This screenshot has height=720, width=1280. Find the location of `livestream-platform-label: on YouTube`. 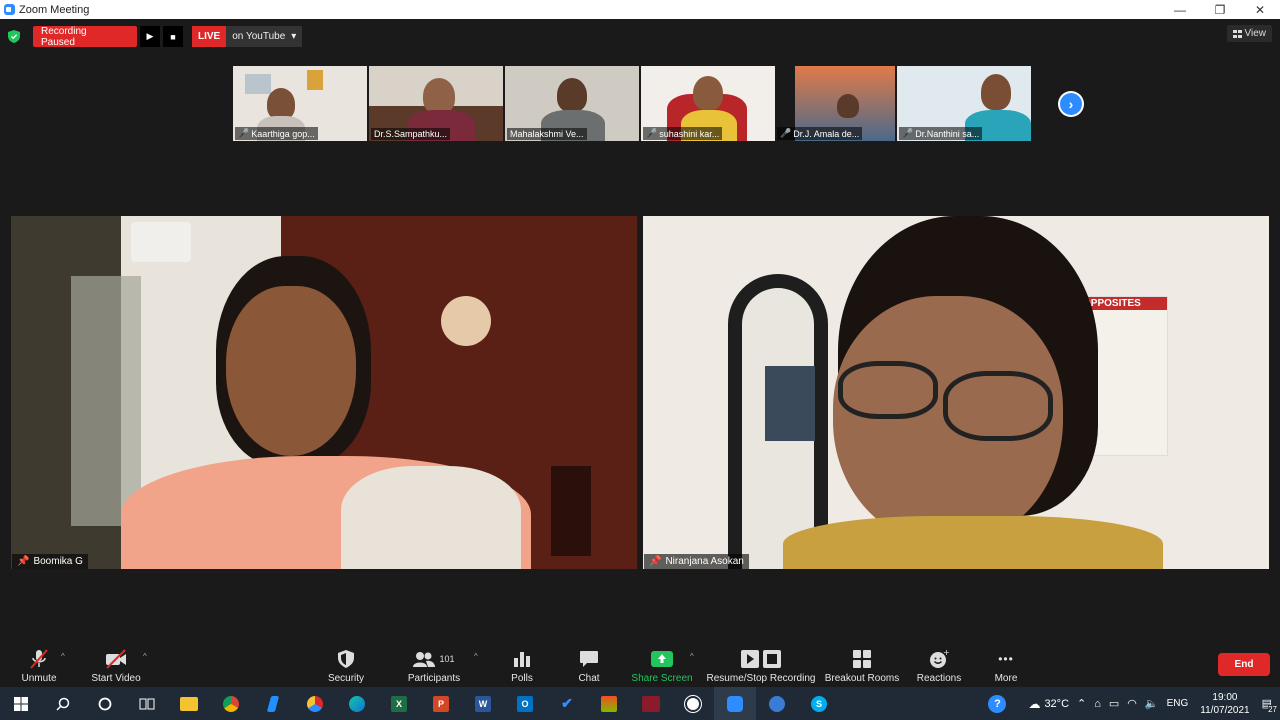

livestream-platform-label: on YouTube is located at coordinates (259, 36).